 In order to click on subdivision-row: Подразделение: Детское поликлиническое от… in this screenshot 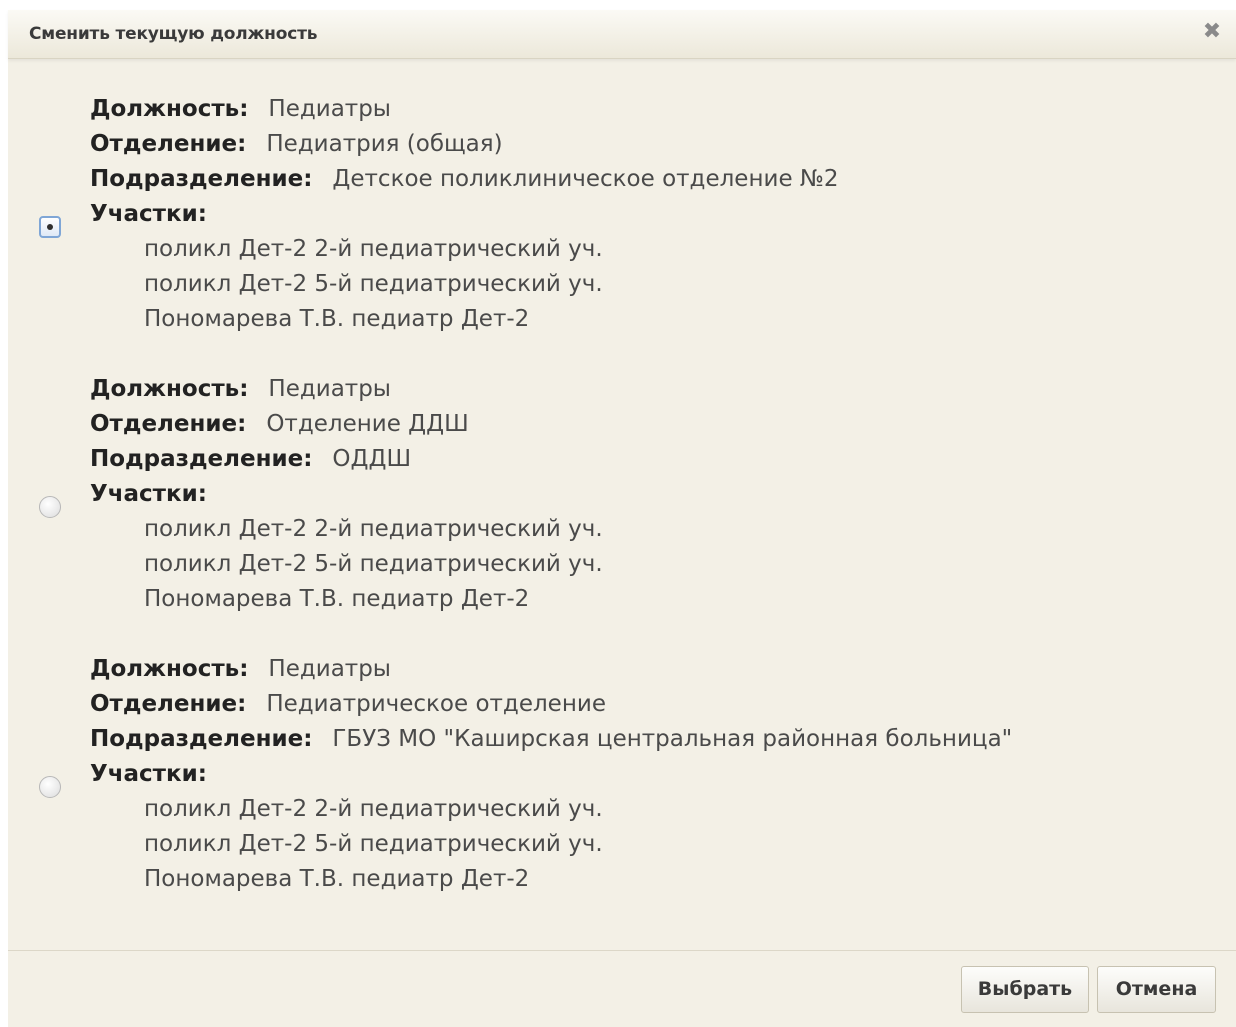, I will do `click(464, 179)`.